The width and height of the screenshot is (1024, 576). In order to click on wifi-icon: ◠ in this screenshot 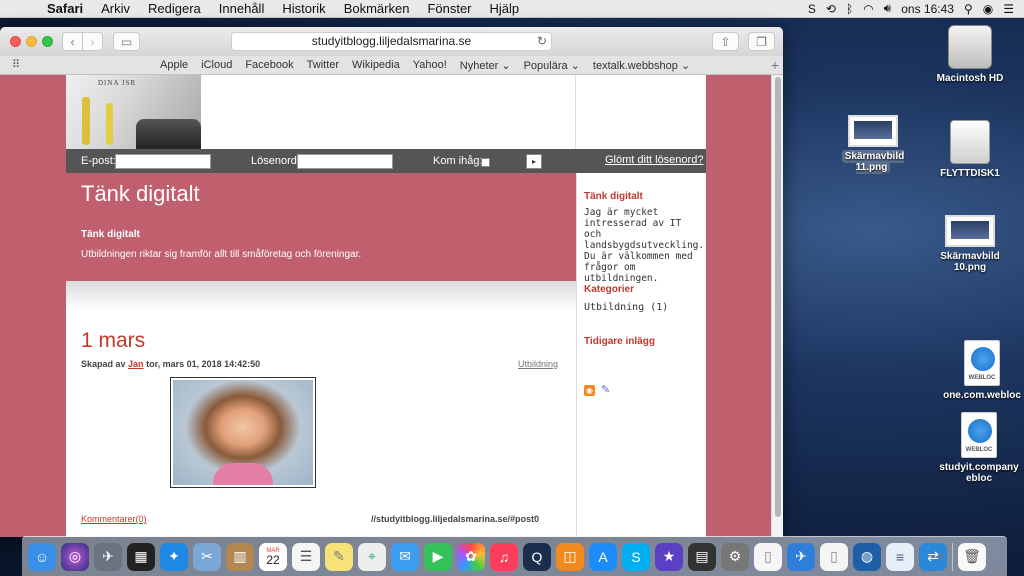, I will do `click(868, 9)`.